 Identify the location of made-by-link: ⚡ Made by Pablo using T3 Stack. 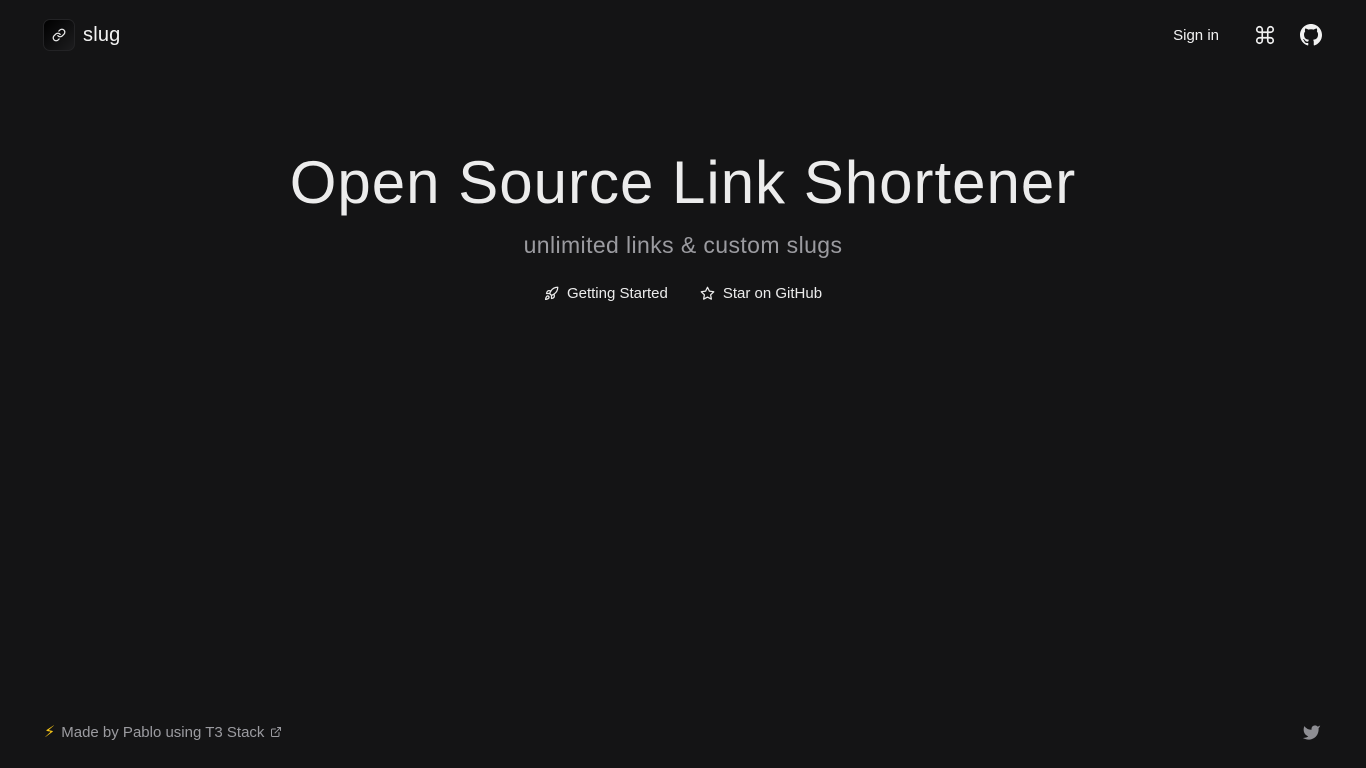
(163, 732).